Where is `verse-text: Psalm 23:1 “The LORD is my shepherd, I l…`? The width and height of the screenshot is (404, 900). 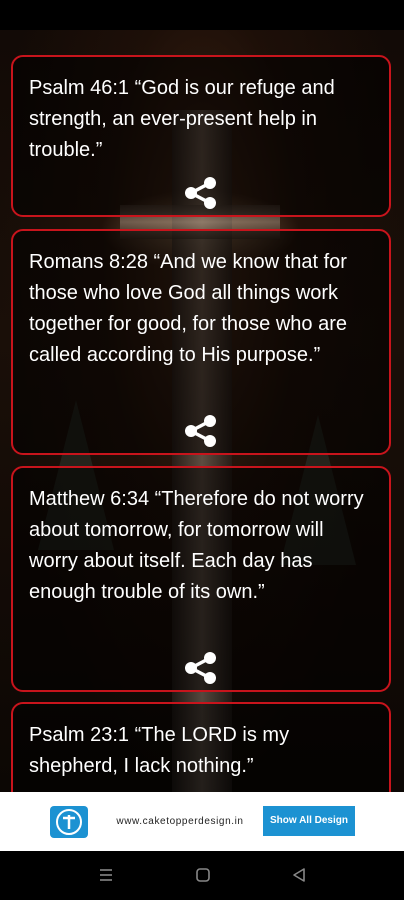 verse-text: Psalm 23:1 “The LORD is my shepherd, I l… is located at coordinates (159, 750).